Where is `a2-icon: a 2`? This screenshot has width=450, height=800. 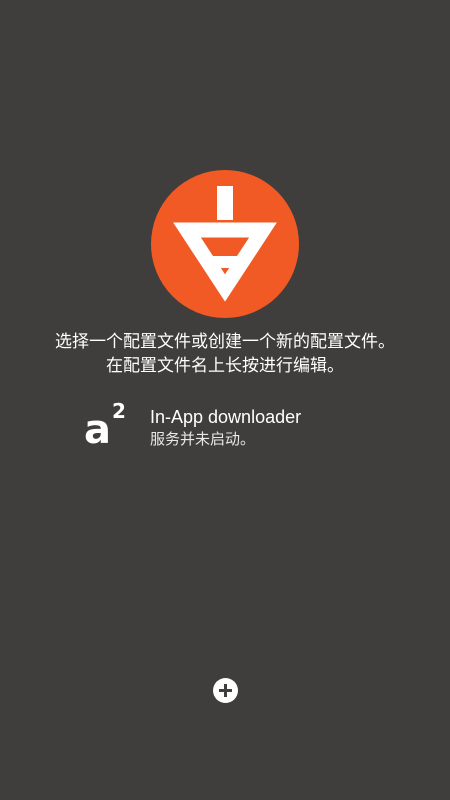 a2-icon: a 2 is located at coordinates (109, 428).